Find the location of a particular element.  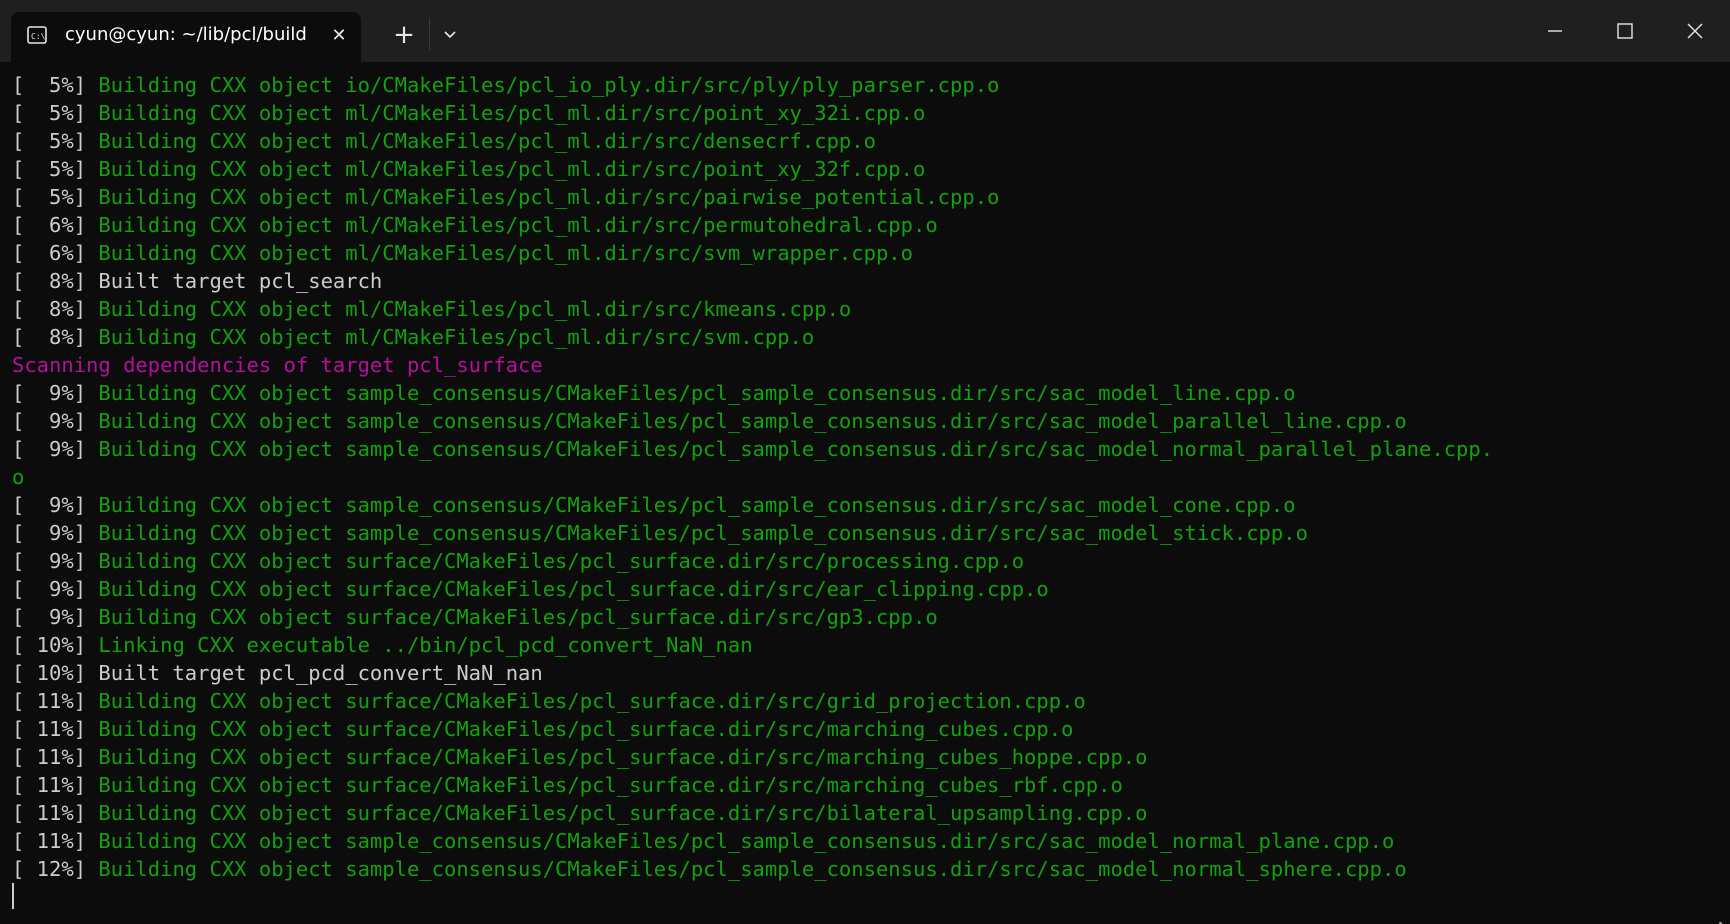

chevron-down-icon is located at coordinates (450, 35).